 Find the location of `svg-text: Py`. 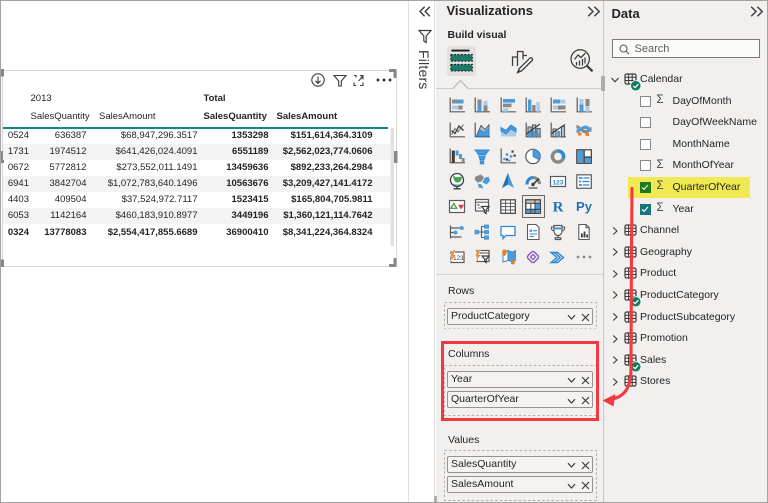

svg-text: Py is located at coordinates (584, 206).